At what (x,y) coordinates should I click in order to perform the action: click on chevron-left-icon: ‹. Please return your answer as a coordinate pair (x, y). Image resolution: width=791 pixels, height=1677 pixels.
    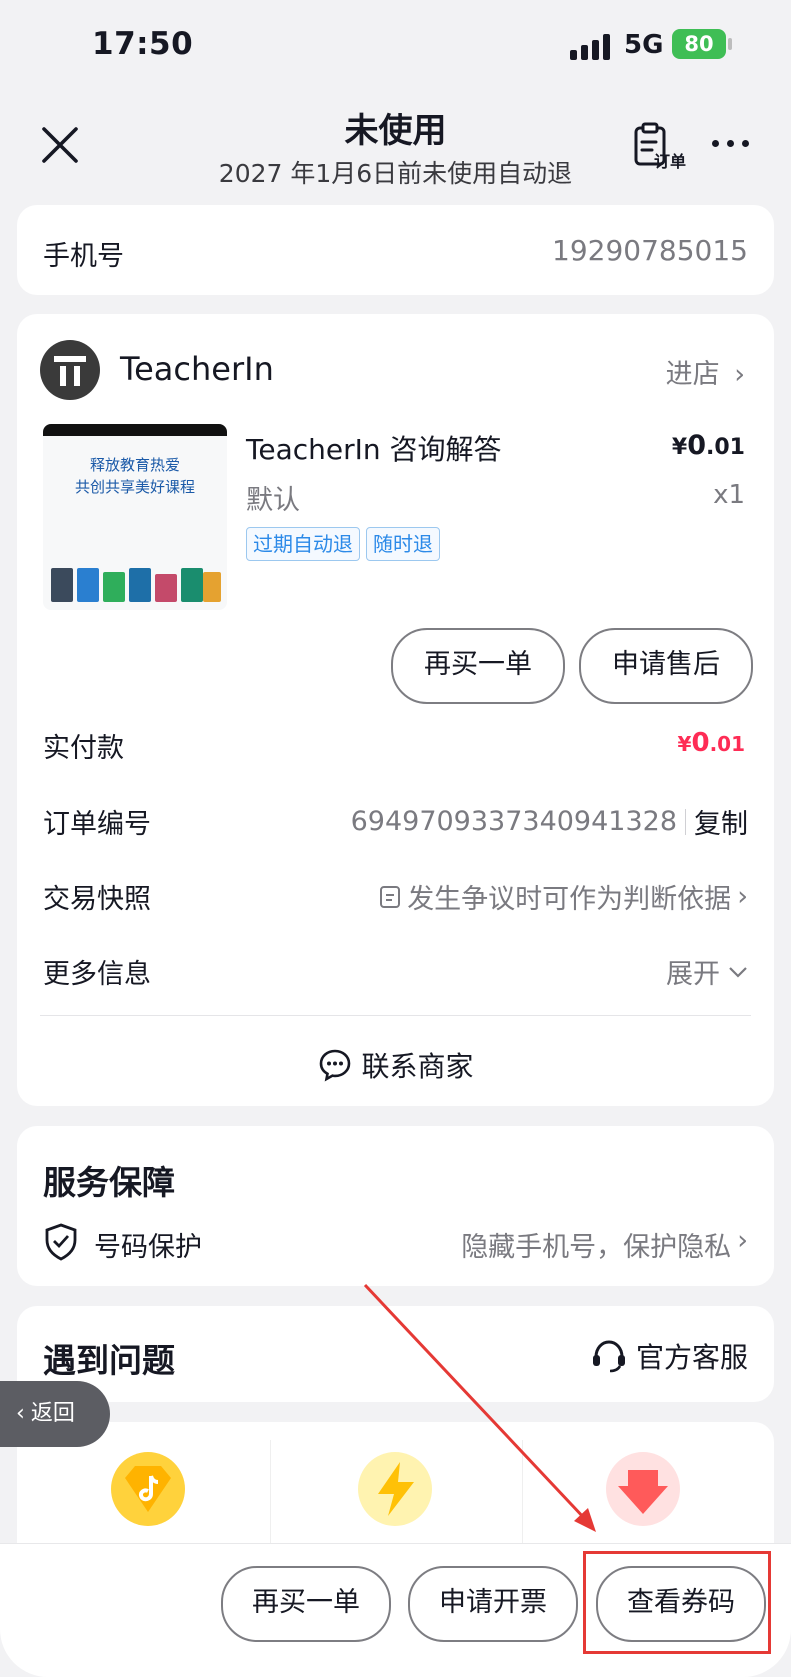
    Looking at the image, I should click on (20, 1413).